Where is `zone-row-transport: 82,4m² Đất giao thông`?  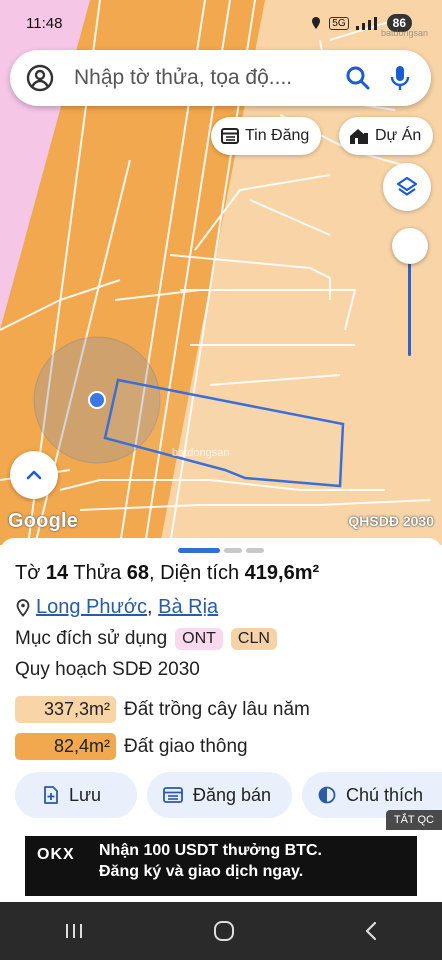 zone-row-transport: 82,4m² Đất giao thông is located at coordinates (131, 746).